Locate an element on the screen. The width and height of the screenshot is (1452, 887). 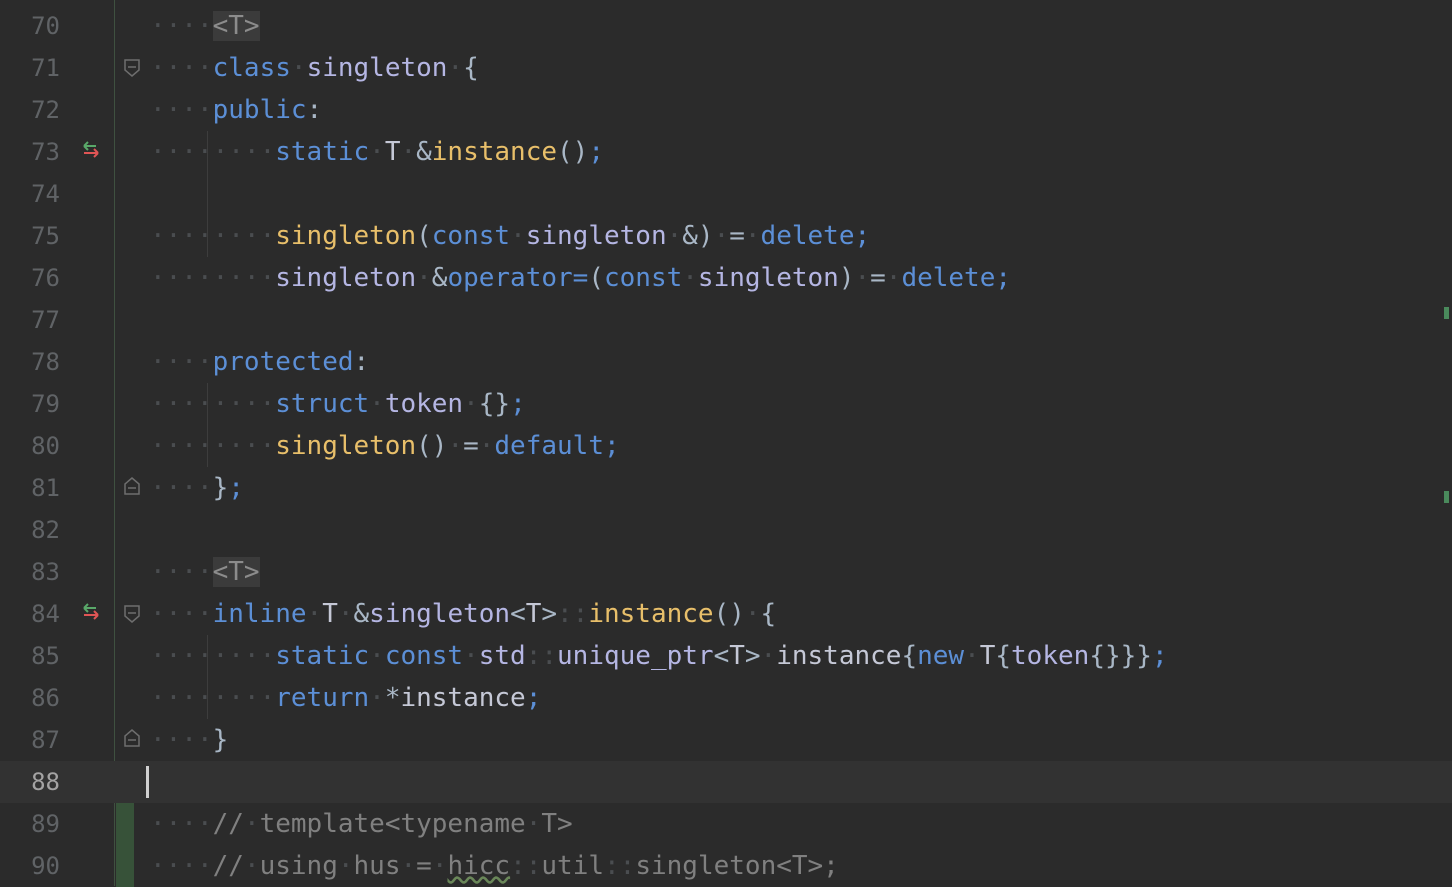
code-token: & is located at coordinates (439, 278).